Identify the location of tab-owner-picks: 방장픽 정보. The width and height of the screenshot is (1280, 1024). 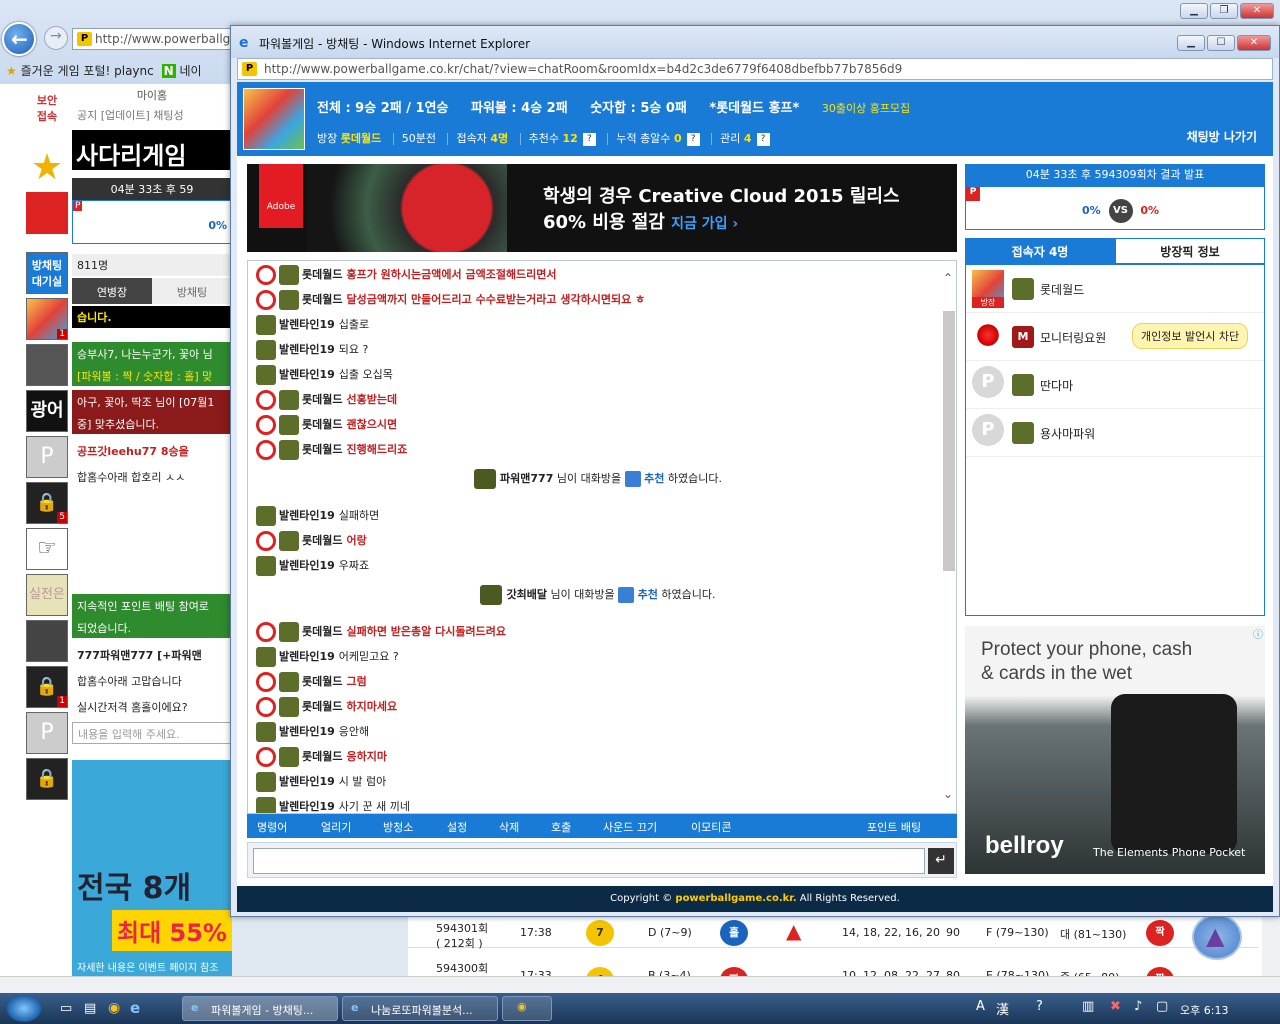
(1190, 251).